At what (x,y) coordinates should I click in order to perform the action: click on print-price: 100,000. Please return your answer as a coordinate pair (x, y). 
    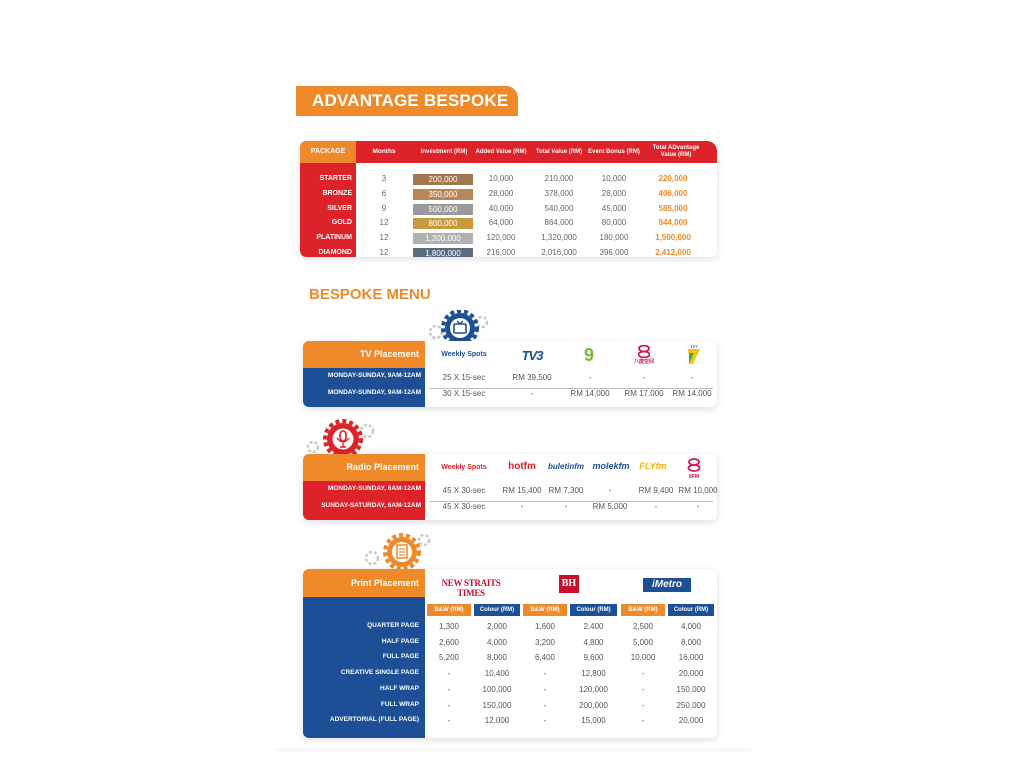
    Looking at the image, I should click on (497, 689).